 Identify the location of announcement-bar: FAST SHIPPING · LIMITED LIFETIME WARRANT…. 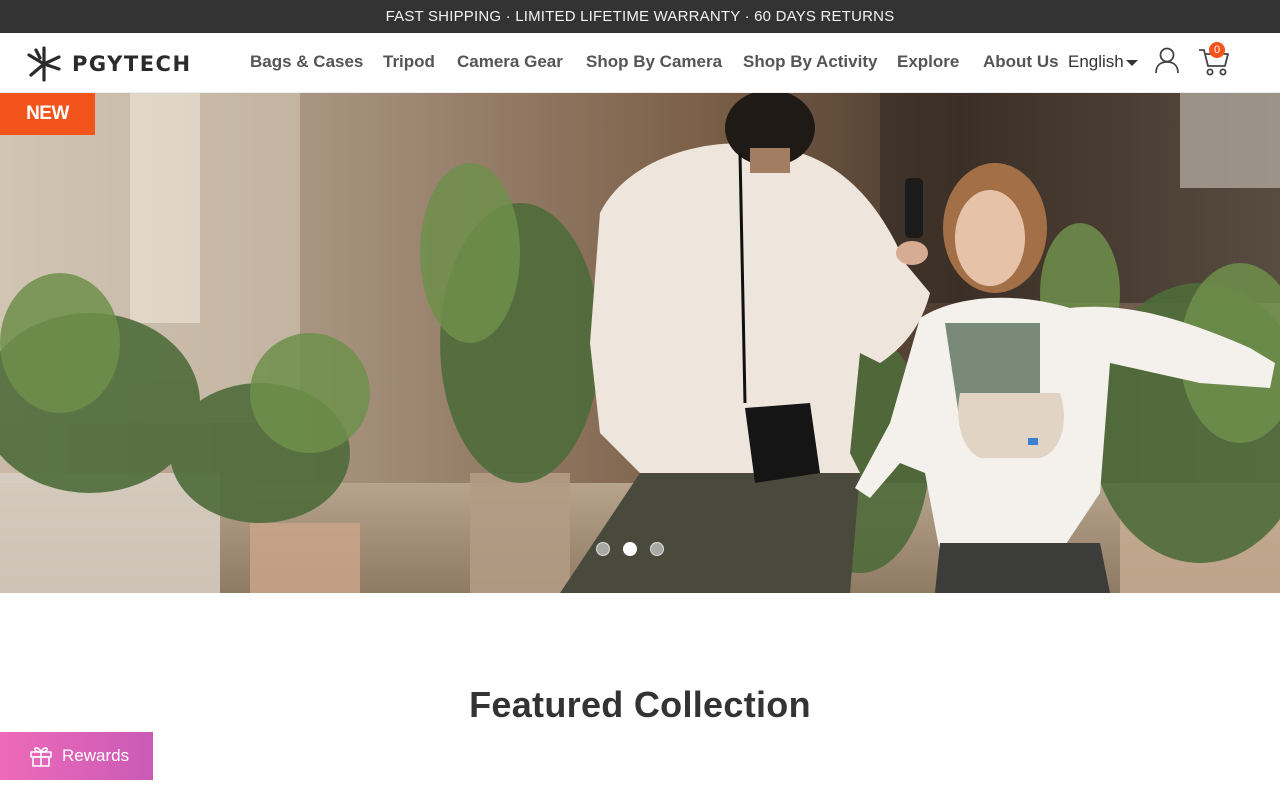
(640, 16).